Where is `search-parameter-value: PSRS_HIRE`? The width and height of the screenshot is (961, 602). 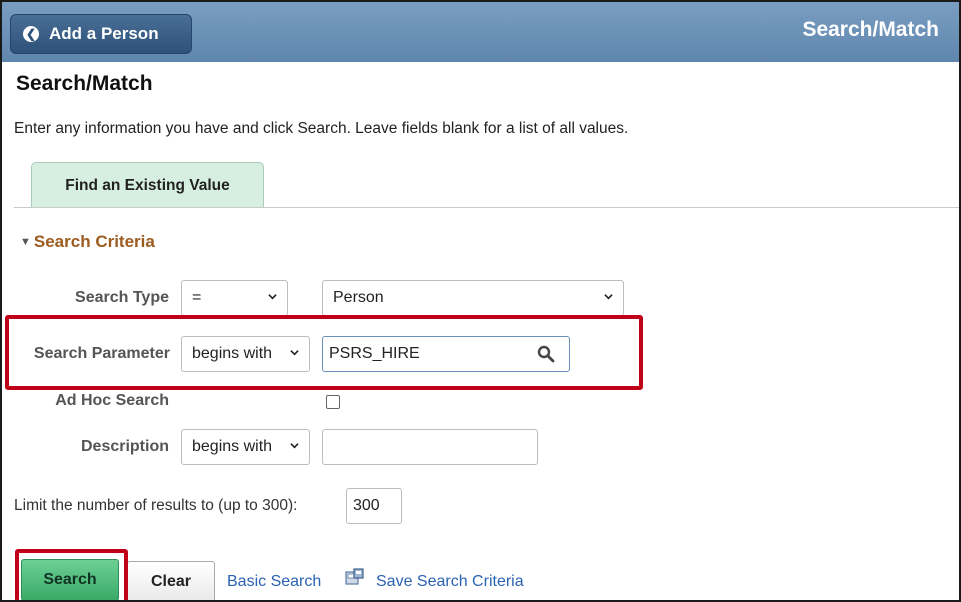 search-parameter-value: PSRS_HIRE is located at coordinates (374, 353).